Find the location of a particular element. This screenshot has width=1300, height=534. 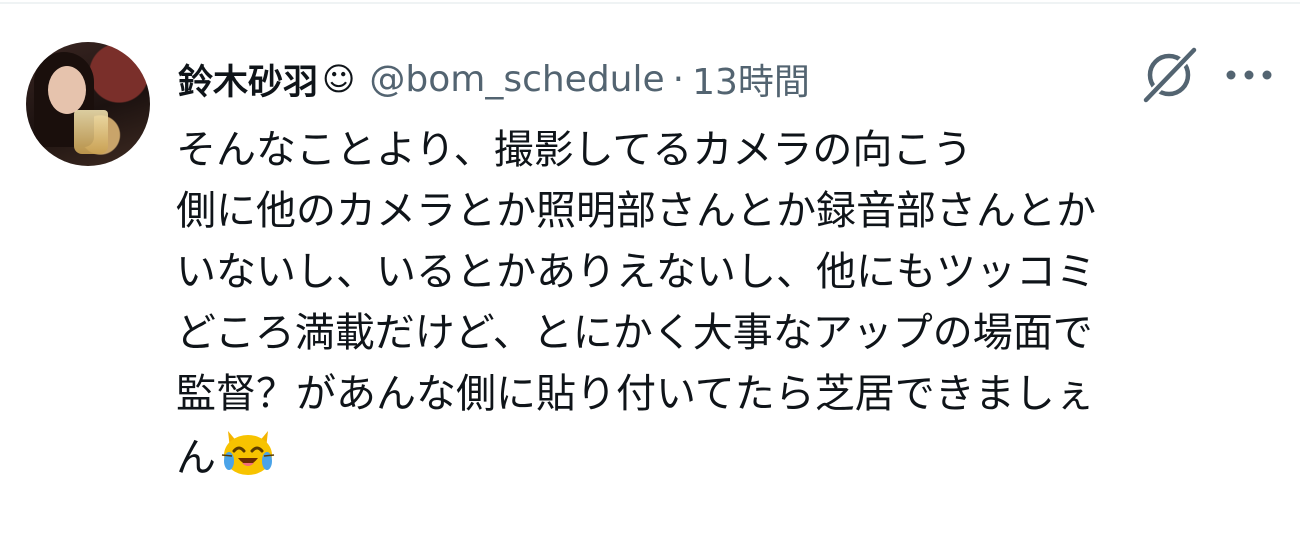

avatar is located at coordinates (88, 104).